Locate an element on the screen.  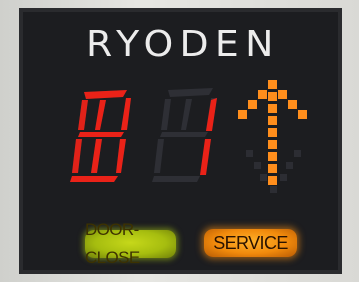
door-close-button: DOOR-CLOSE is located at coordinates (130, 243).